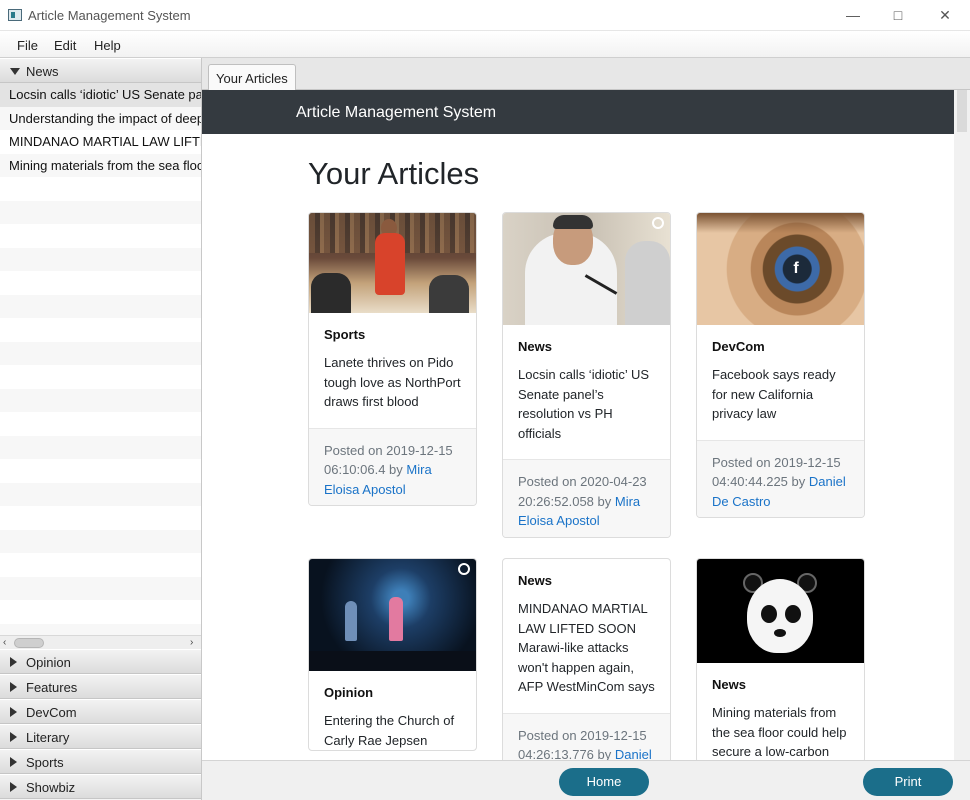  Describe the element at coordinates (252, 77) in the screenshot. I see `tab-your-articles: Your Articles` at that location.